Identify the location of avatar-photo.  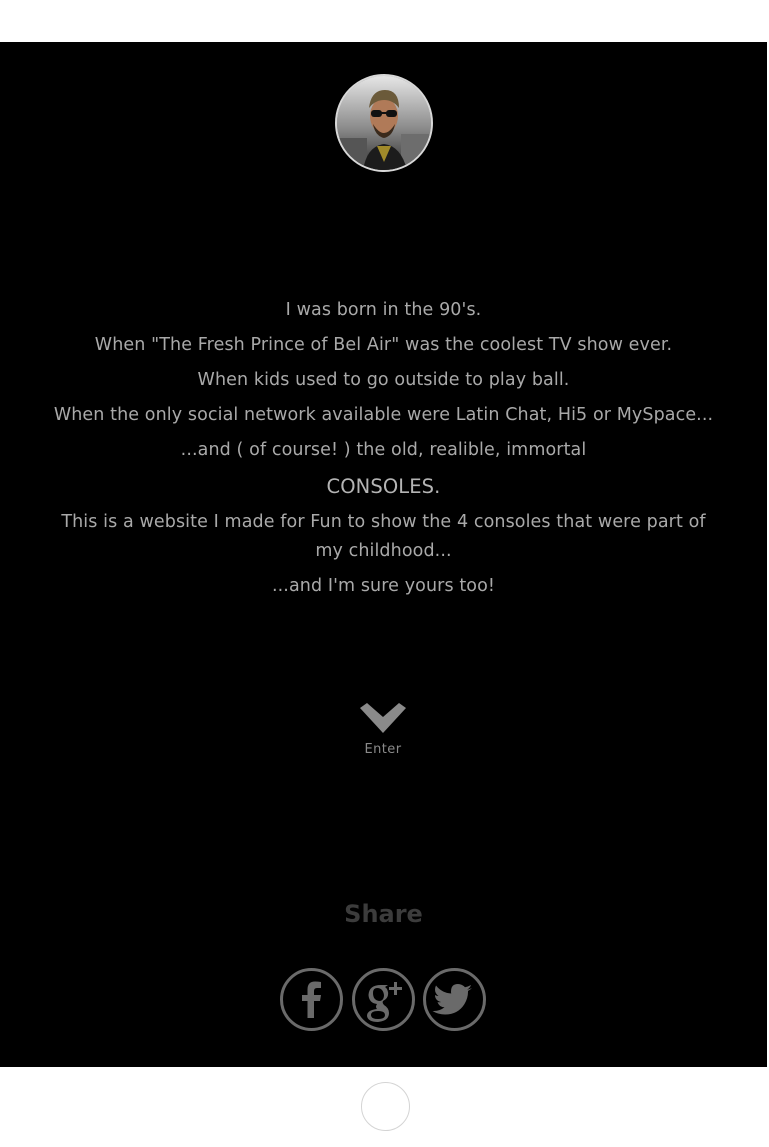
(384, 123).